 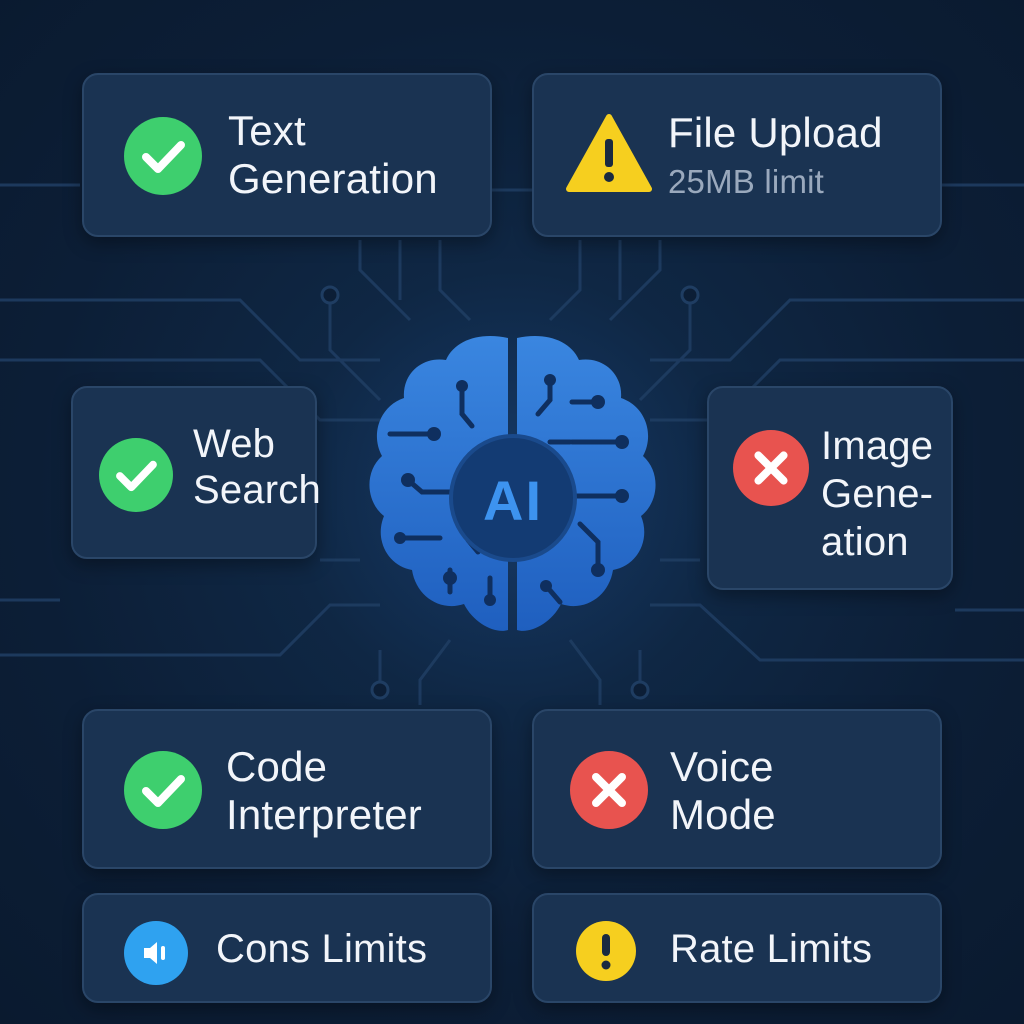 I want to click on feature-card-rate-limits: Rate Limits, so click(x=737, y=948).